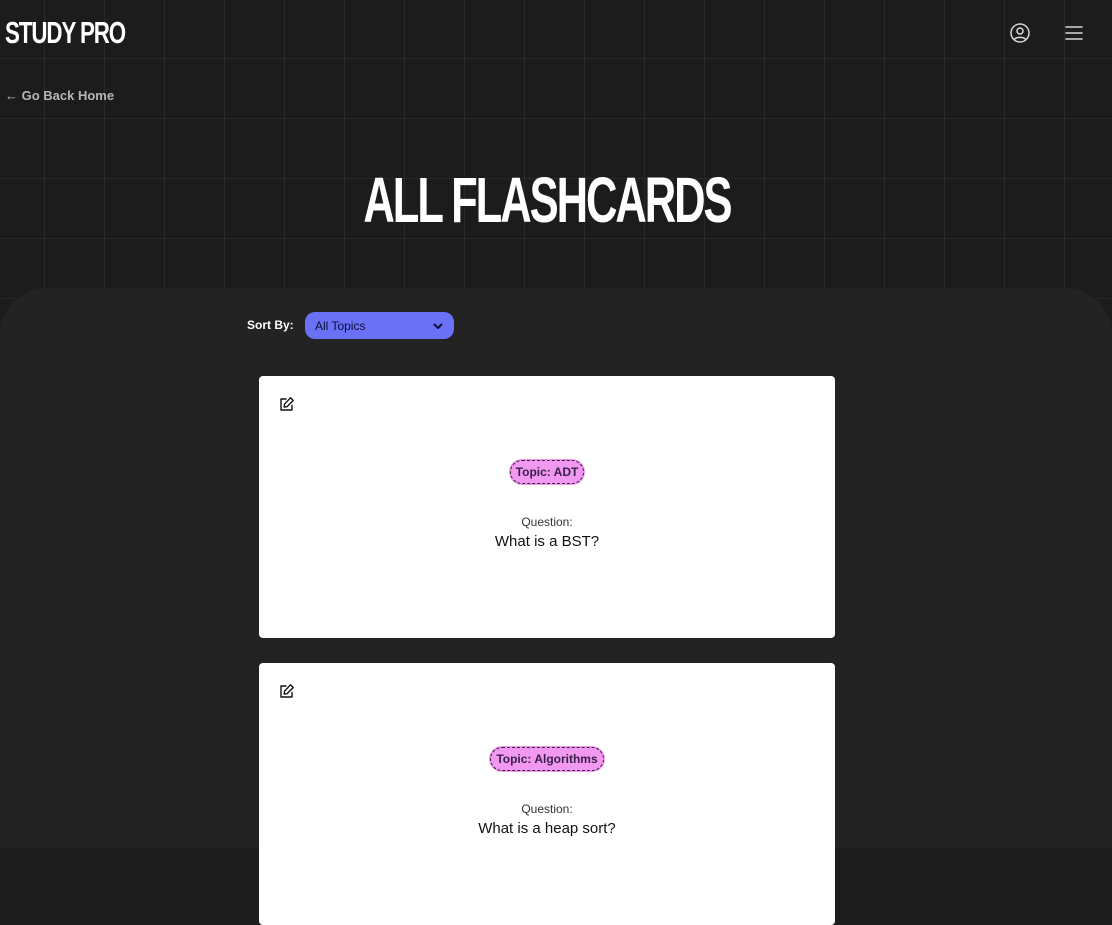 This screenshot has height=925, width=1112. Describe the element at coordinates (1020, 33) in the screenshot. I see `user-circle-icon` at that location.